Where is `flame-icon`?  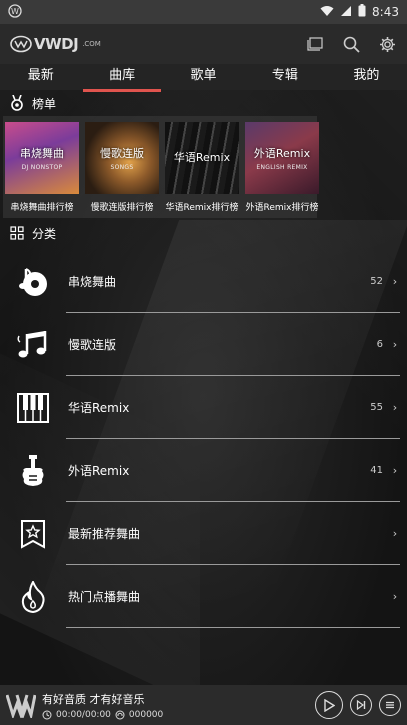 flame-icon is located at coordinates (33, 596).